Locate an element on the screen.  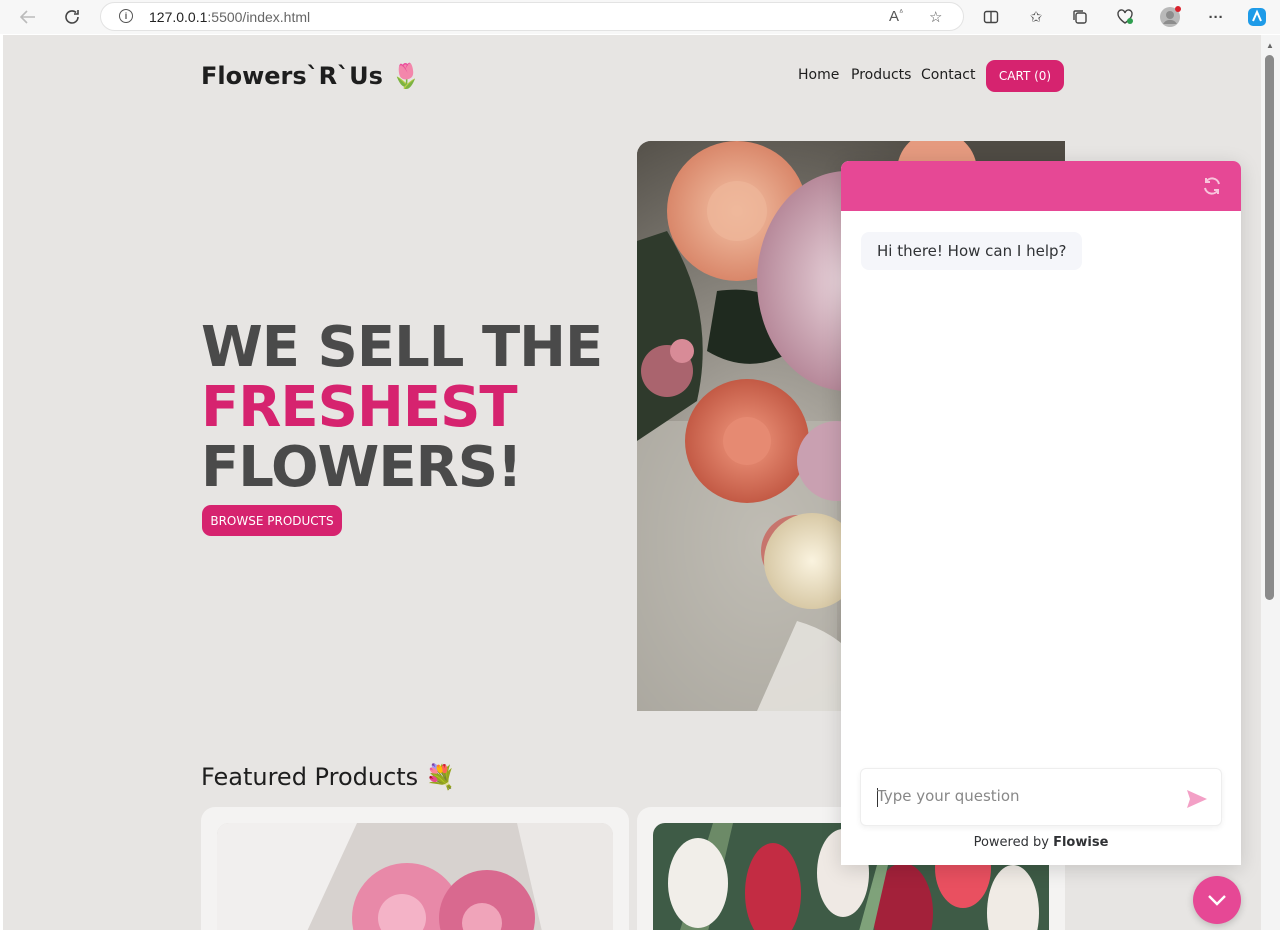
back-arrow-icon is located at coordinates (28, 17).